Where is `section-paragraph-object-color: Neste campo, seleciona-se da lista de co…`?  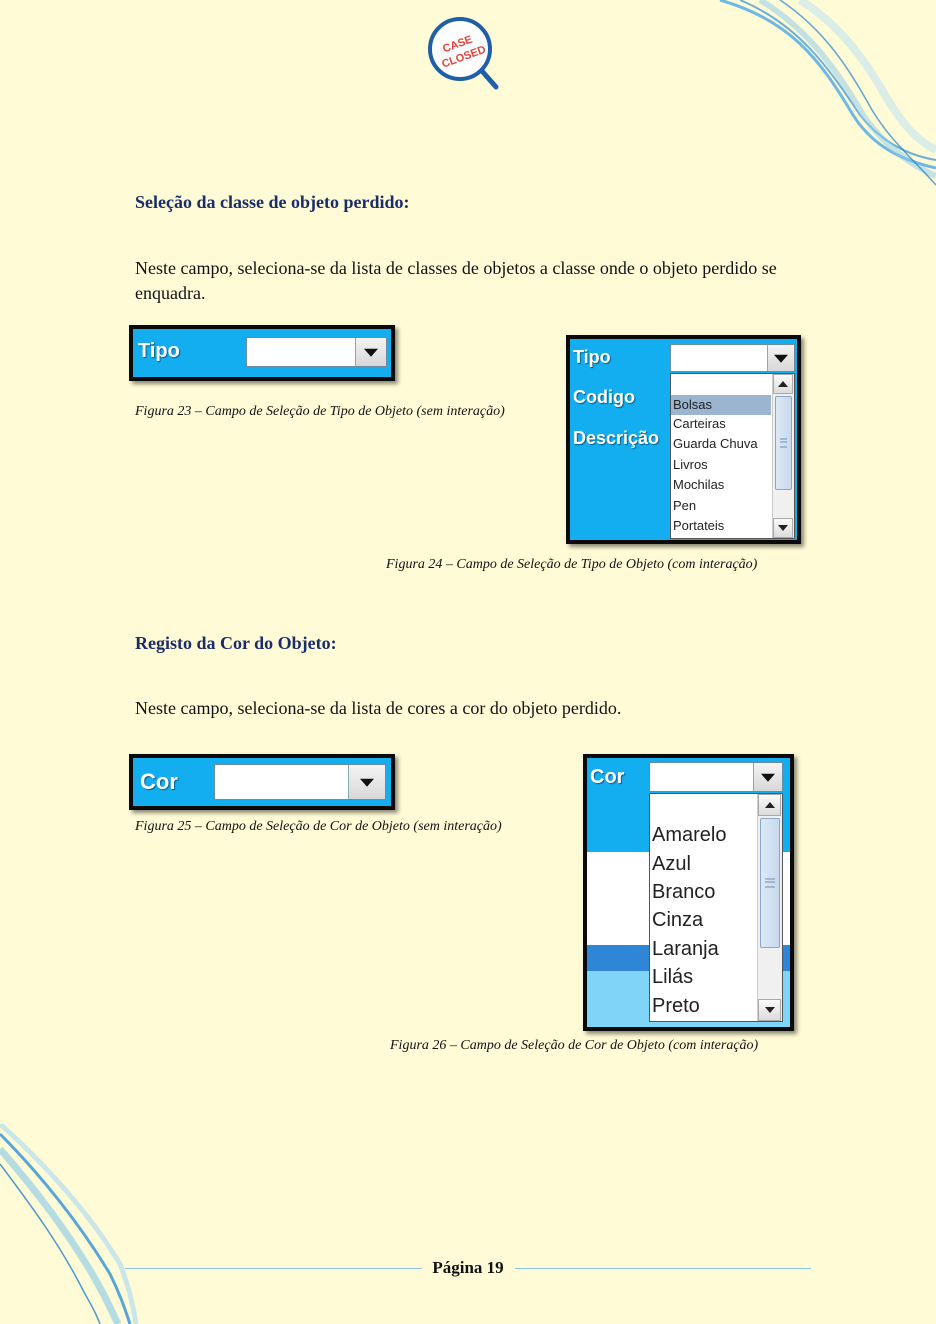 section-paragraph-object-color: Neste campo, seleciona-se da lista de co… is located at coordinates (378, 708).